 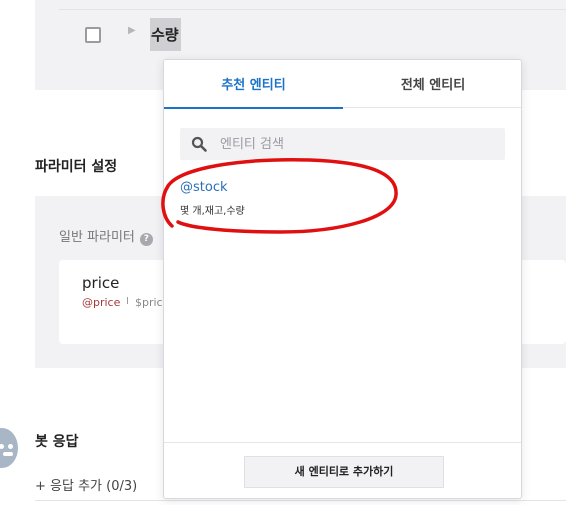 I want to click on popup-footer: 새 엔티티로 추가하기, so click(x=342, y=471).